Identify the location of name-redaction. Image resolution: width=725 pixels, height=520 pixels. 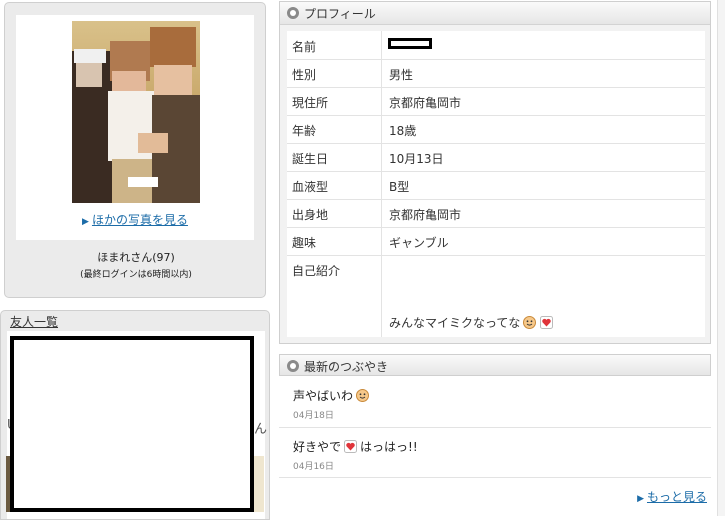
(410, 43).